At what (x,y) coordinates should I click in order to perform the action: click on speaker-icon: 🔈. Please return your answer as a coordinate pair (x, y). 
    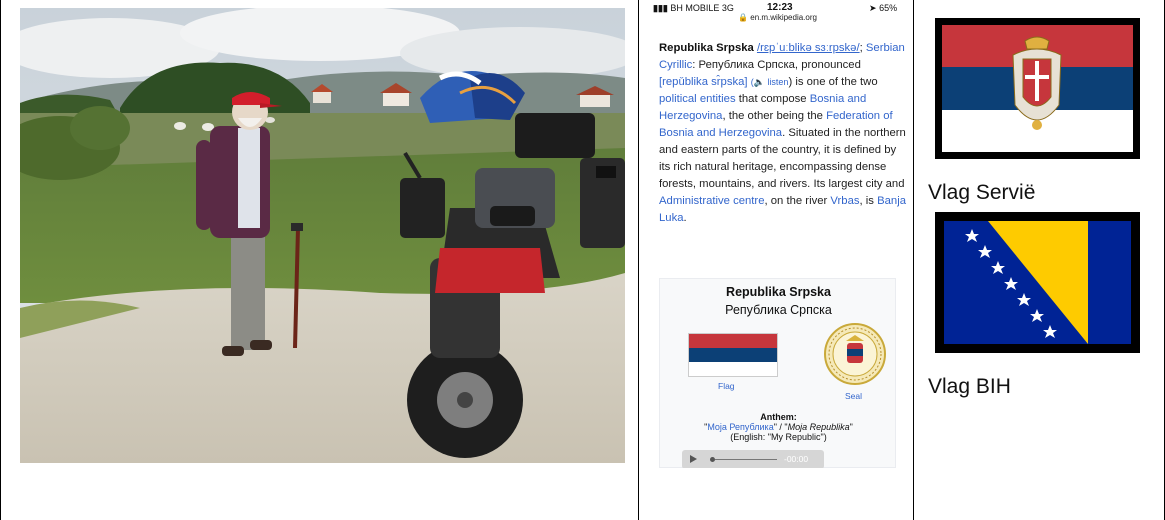
    Looking at the image, I should click on (759, 82).